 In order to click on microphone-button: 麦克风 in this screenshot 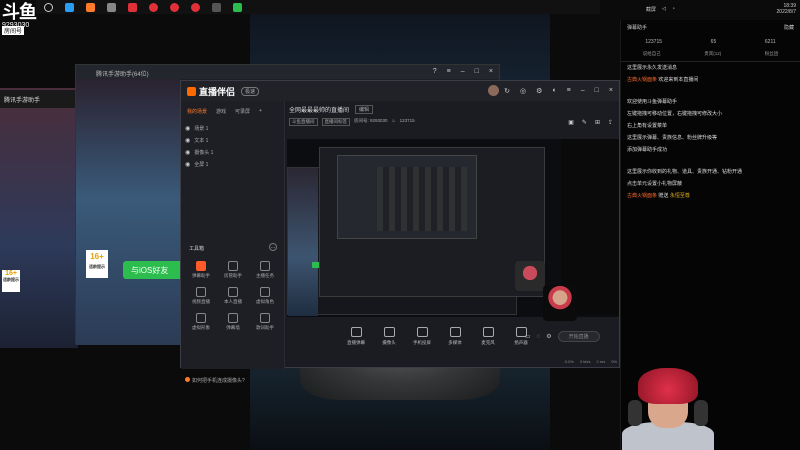, I will do `click(488, 336)`.